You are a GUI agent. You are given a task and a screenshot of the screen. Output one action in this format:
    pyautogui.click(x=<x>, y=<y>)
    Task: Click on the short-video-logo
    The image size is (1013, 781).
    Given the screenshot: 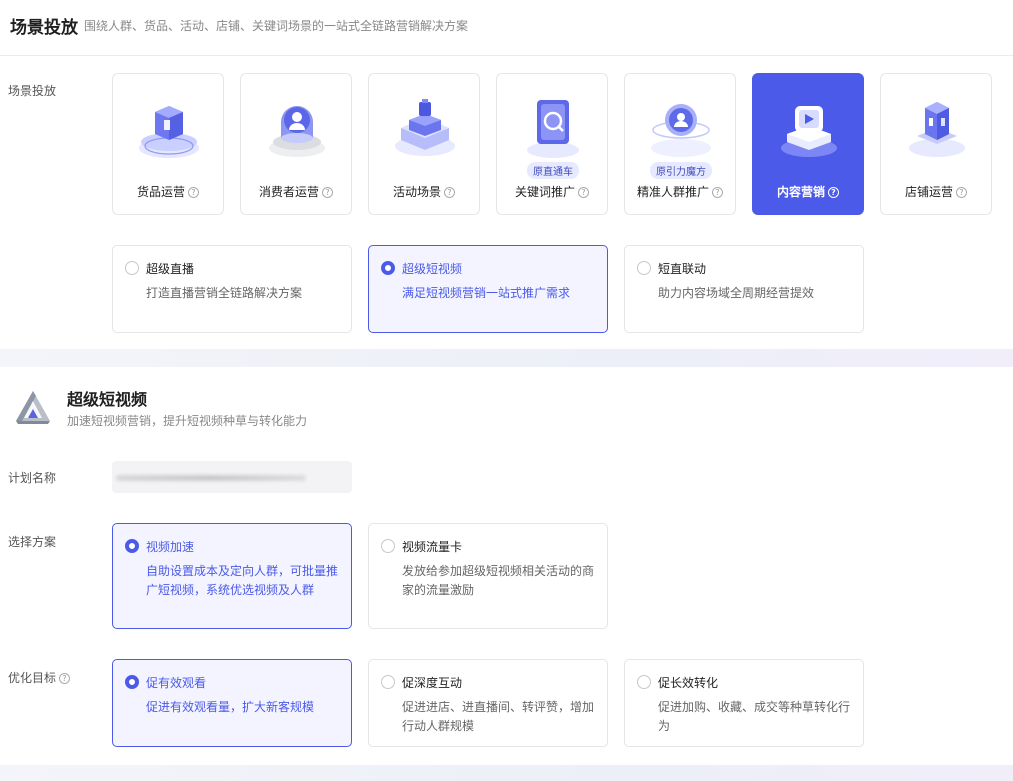 What is the action you would take?
    pyautogui.click(x=33, y=406)
    